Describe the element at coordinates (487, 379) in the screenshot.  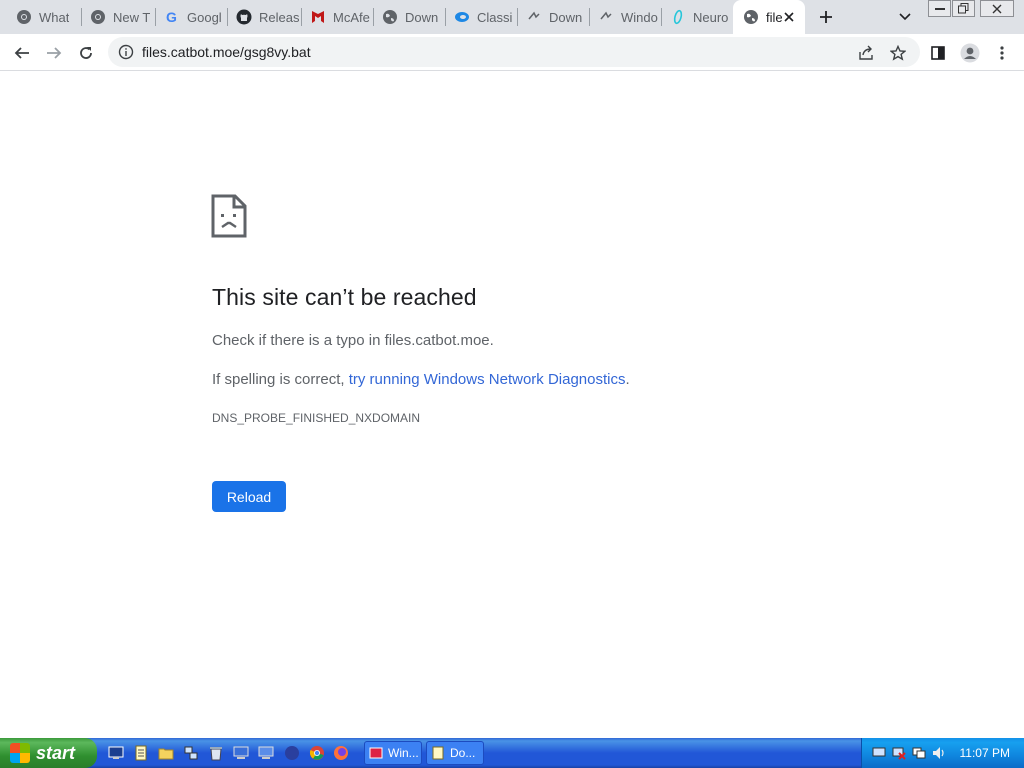
I see `network-diagnostics-link: try running Windows Network Diagnostics` at that location.